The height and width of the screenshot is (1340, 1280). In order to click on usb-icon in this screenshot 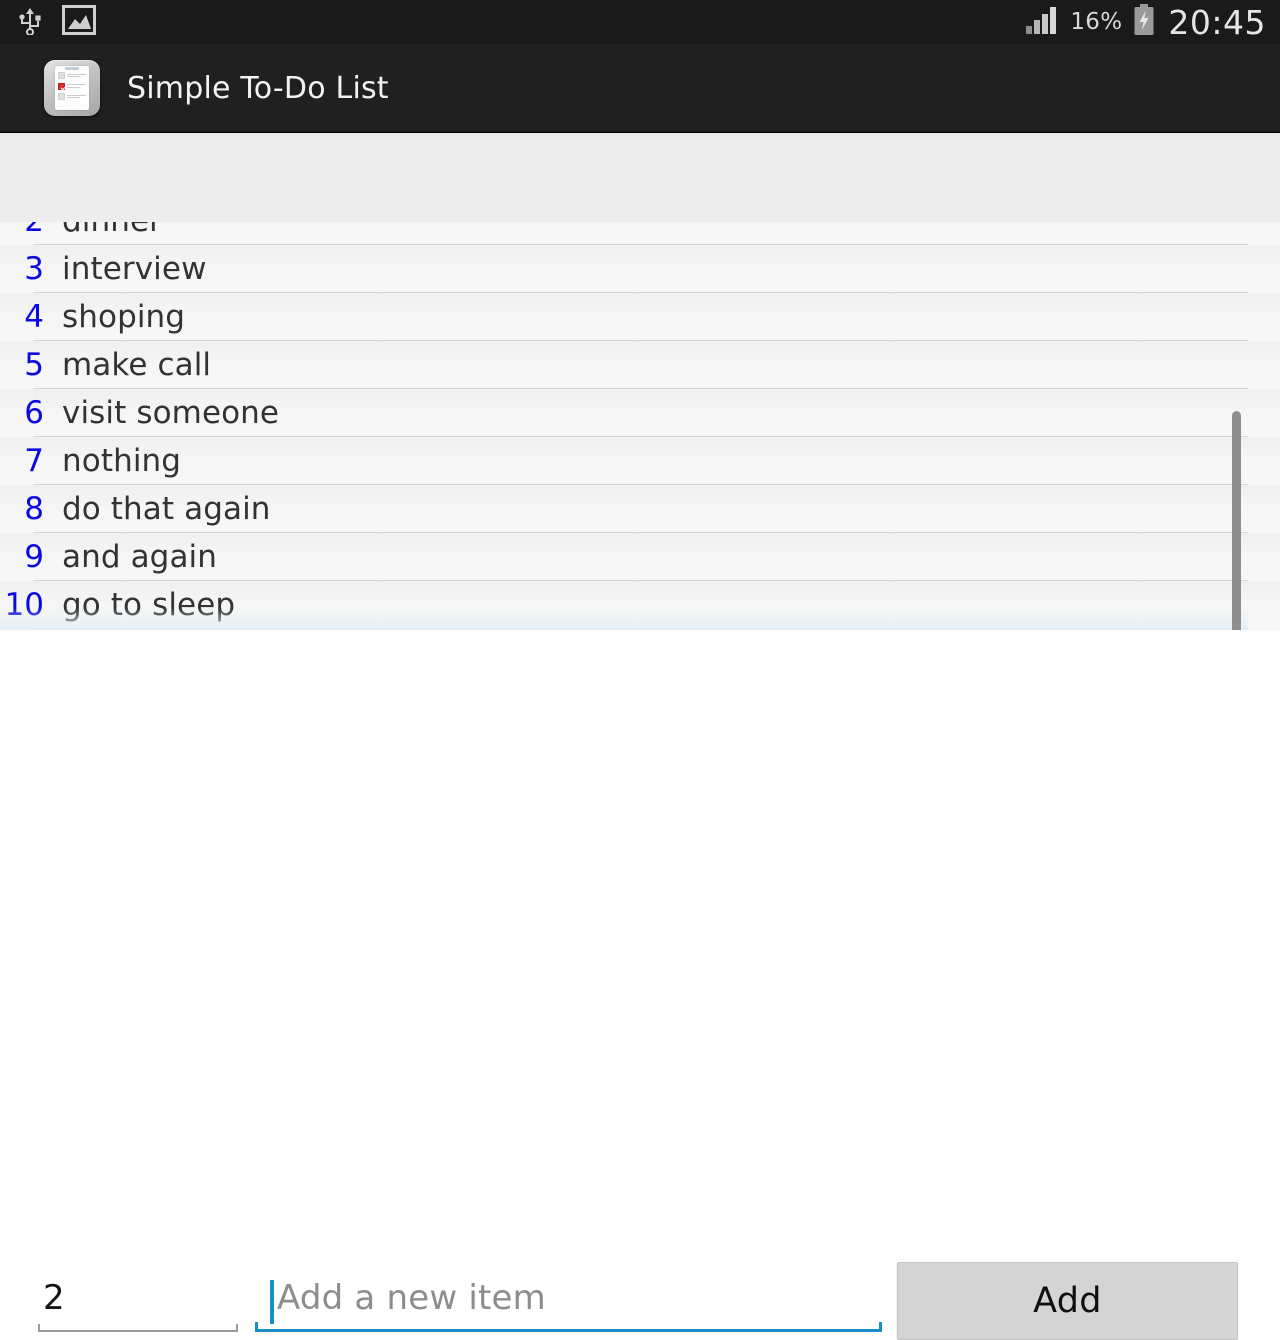, I will do `click(30, 22)`.